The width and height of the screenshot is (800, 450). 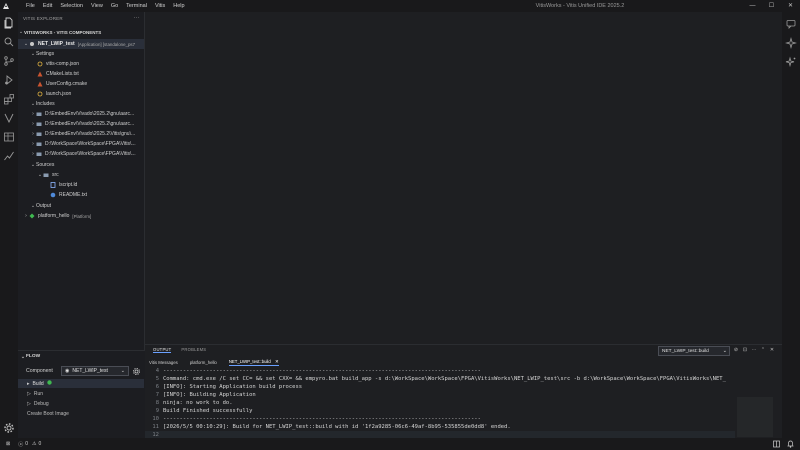 I want to click on flow-boot-image: Create Boot Image, so click(x=81, y=413).